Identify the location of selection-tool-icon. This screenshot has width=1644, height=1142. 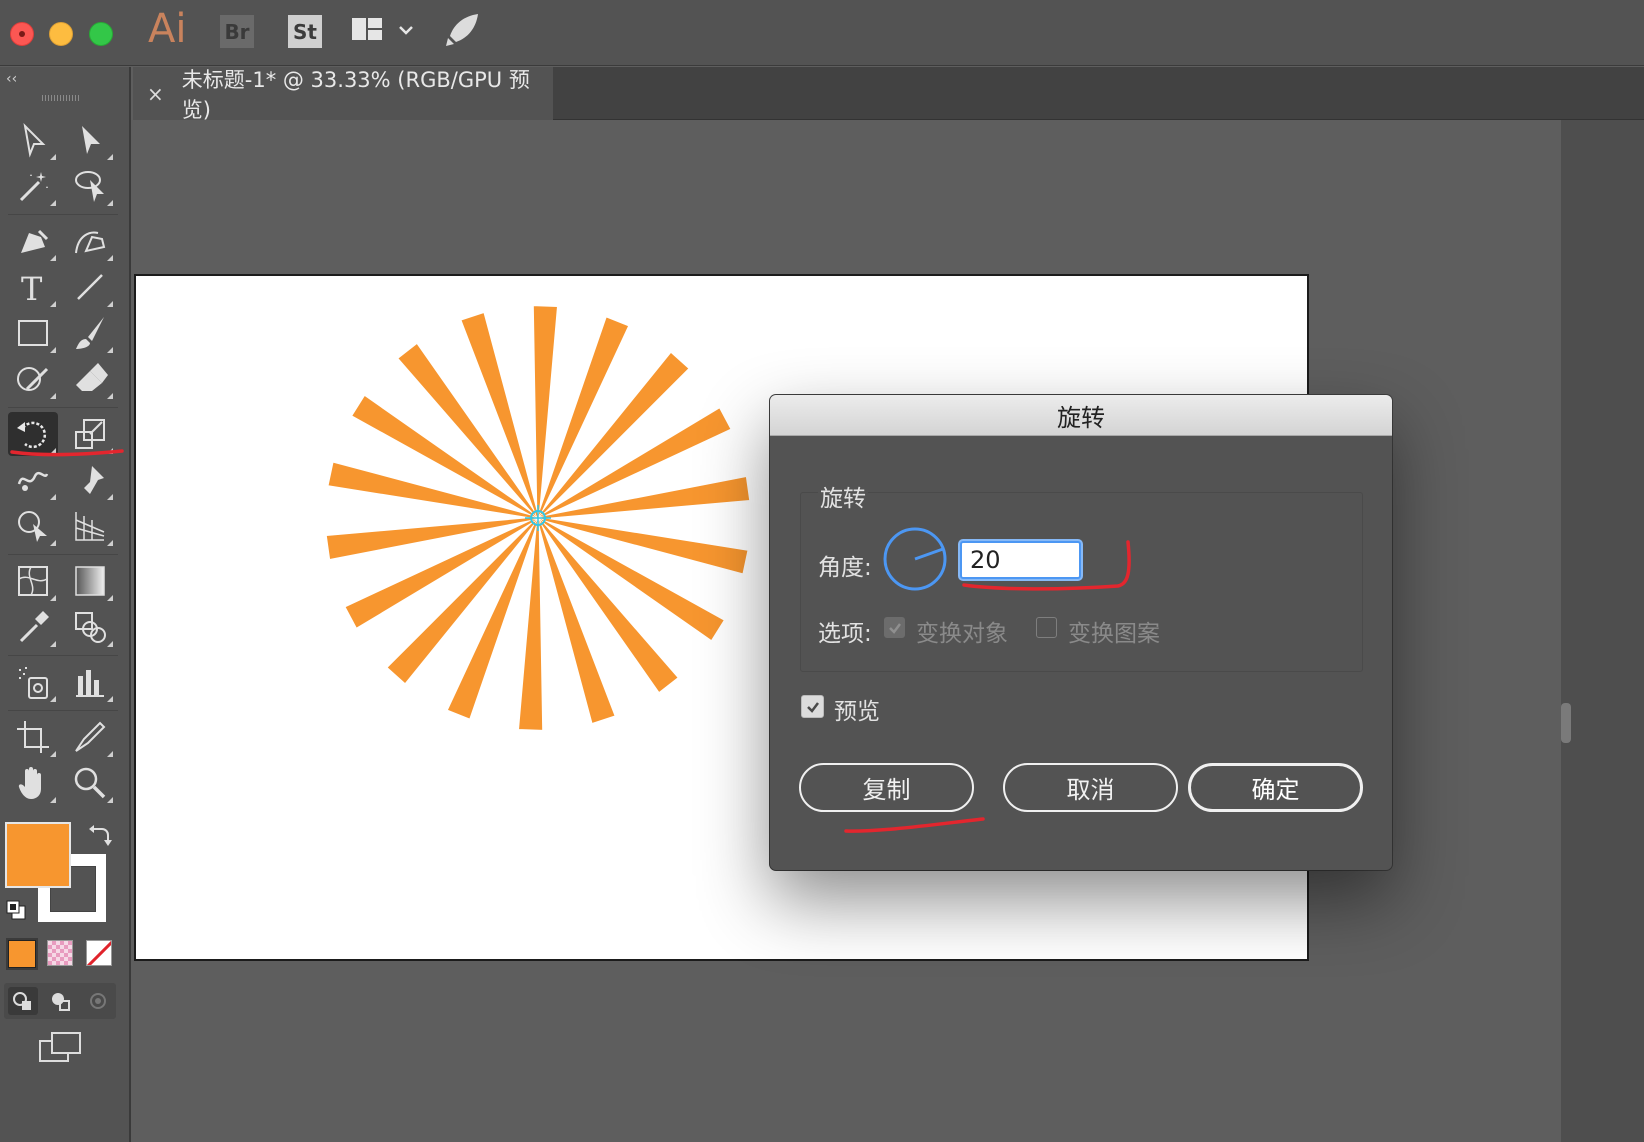
(33, 140).